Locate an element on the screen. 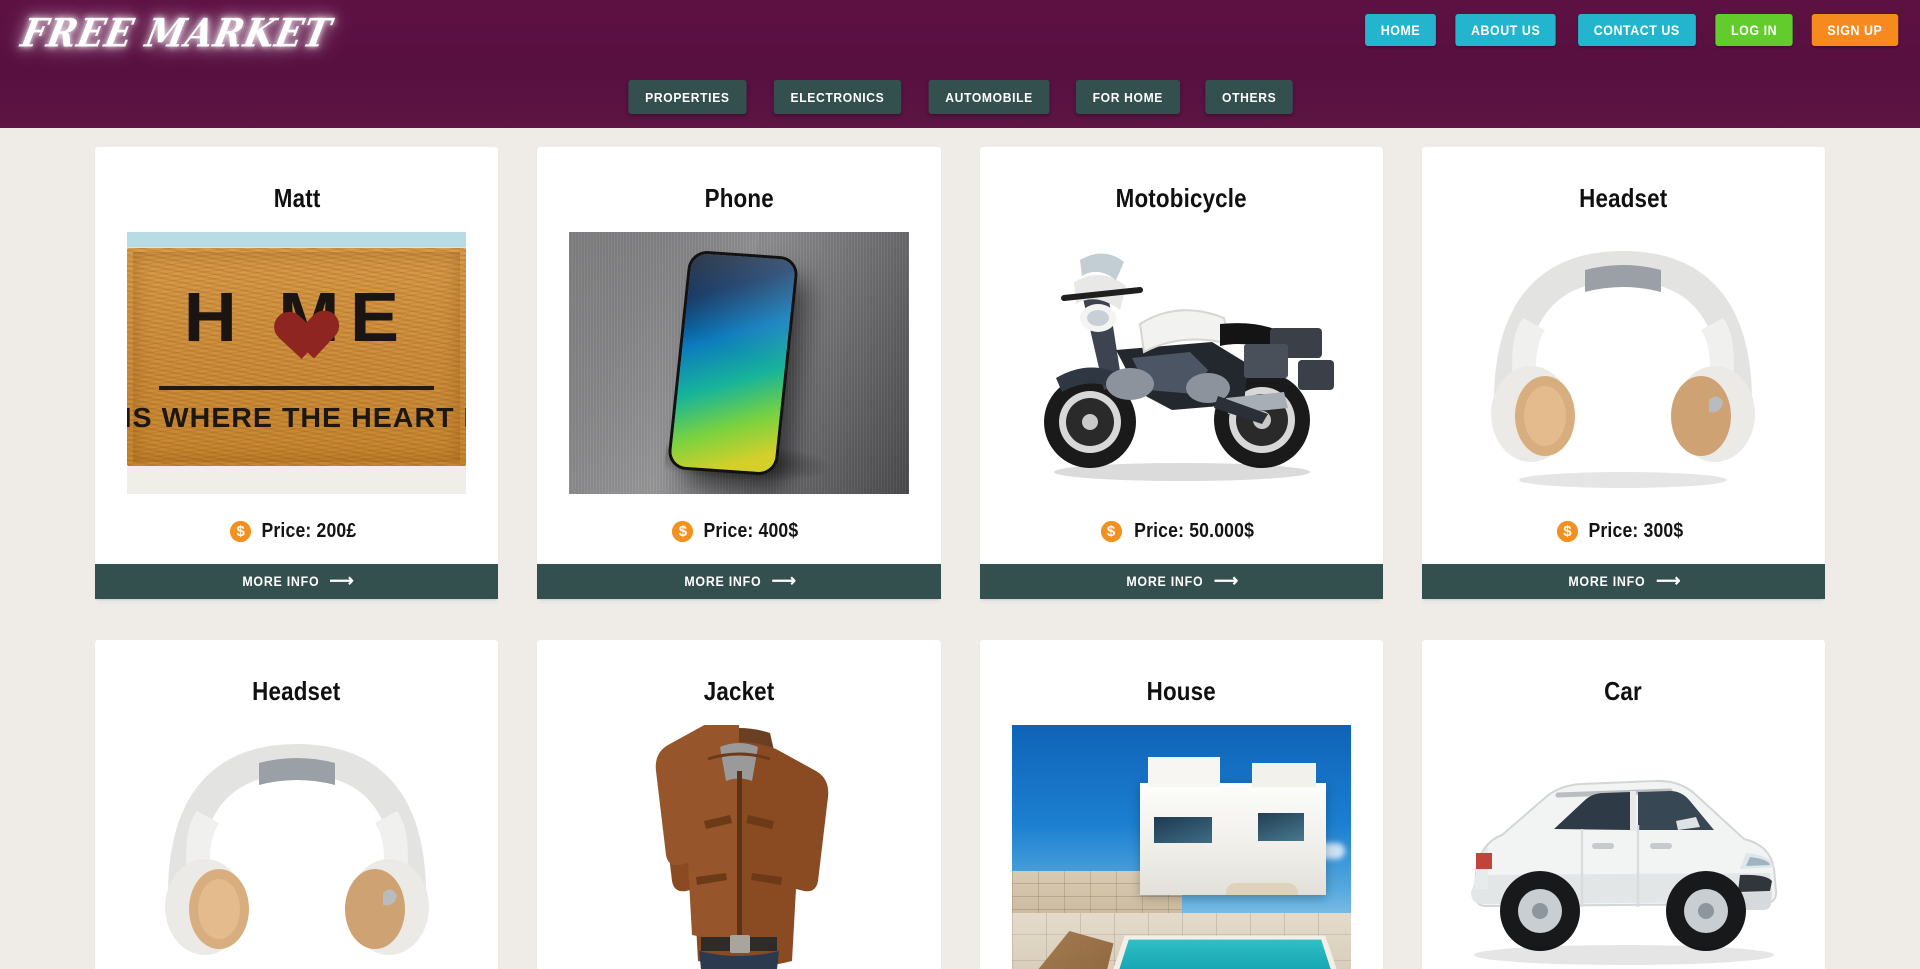  category-automobile-button: AUTOMOBILE is located at coordinates (989, 97).